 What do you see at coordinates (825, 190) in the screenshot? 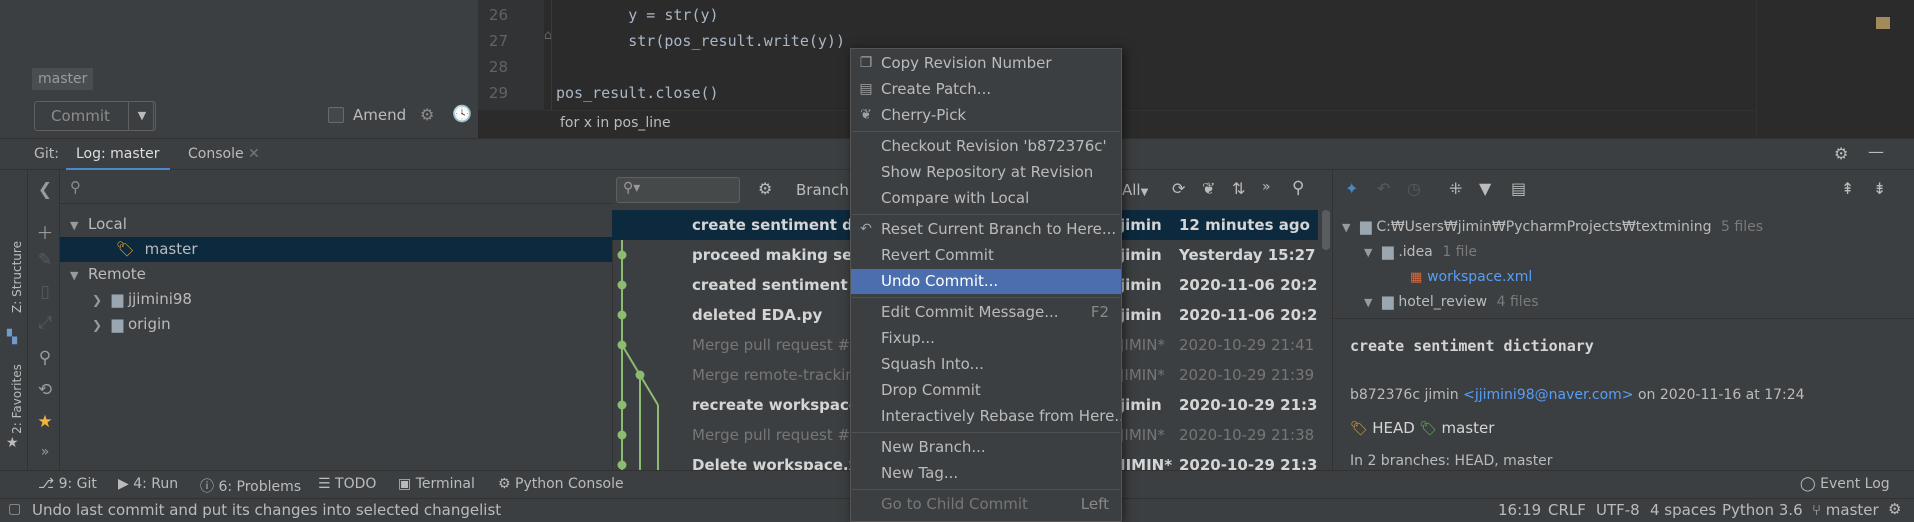
I see `branch-filter: Branch:` at bounding box center [825, 190].